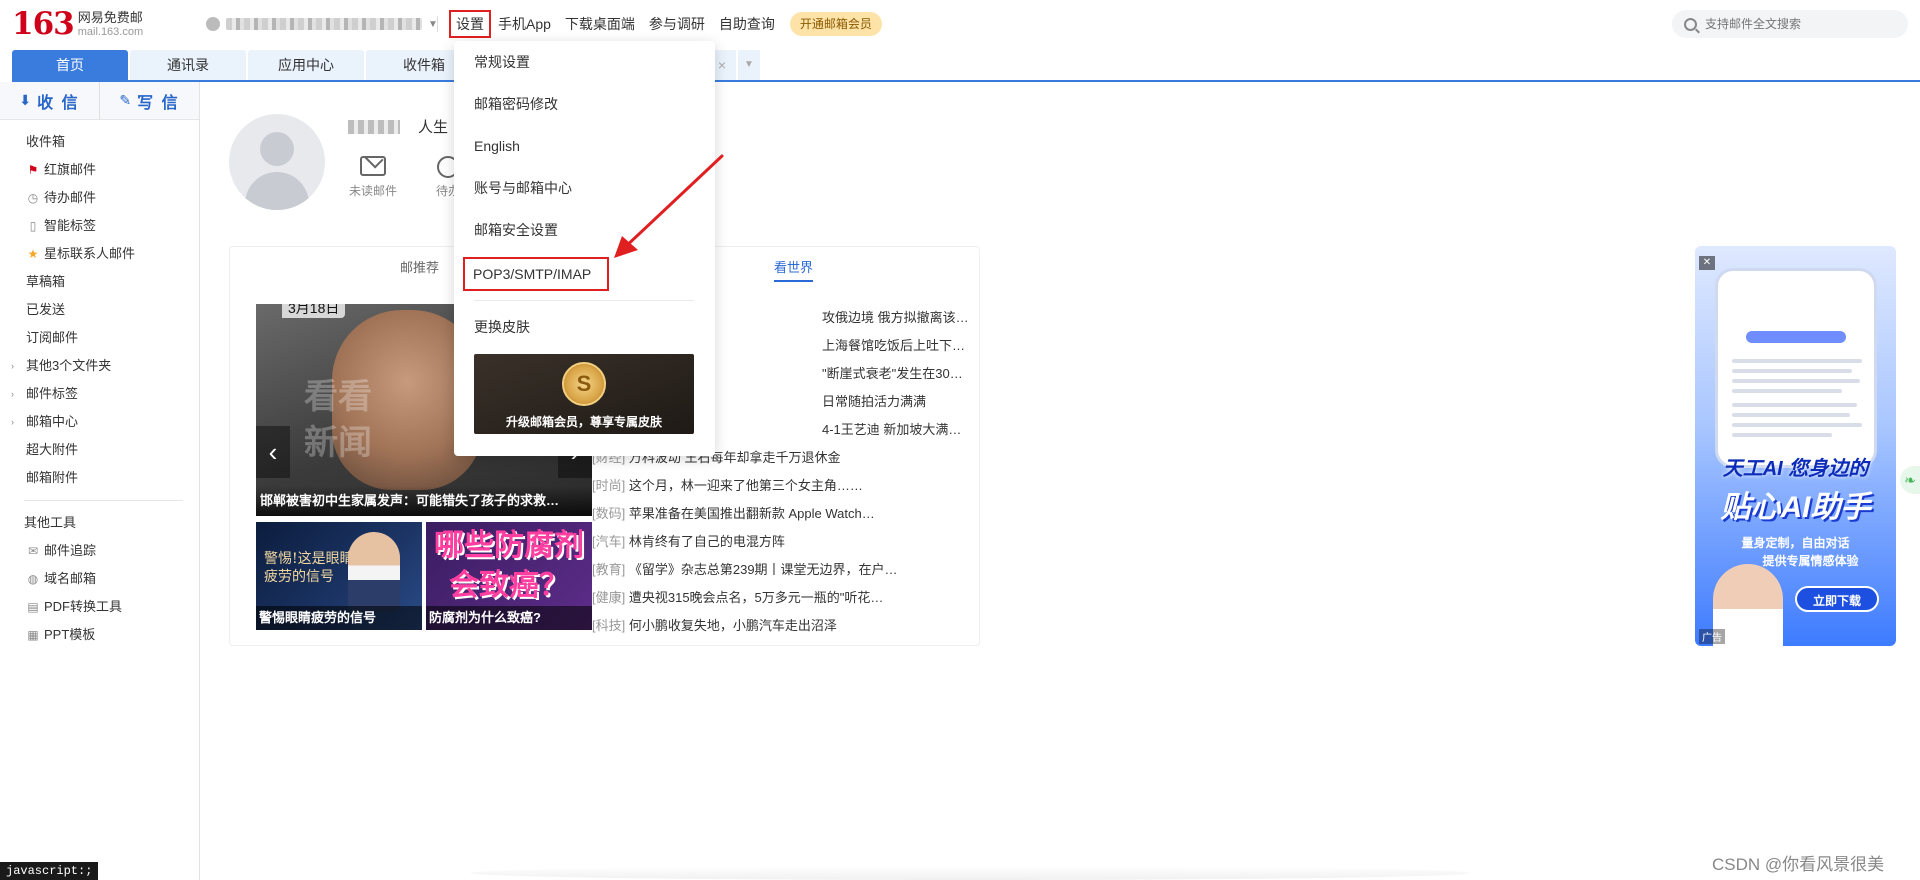 The width and height of the screenshot is (1920, 880). What do you see at coordinates (99, 226) in the screenshot?
I see `sidebar-item-smart-tags: ▯ 智能标签` at bounding box center [99, 226].